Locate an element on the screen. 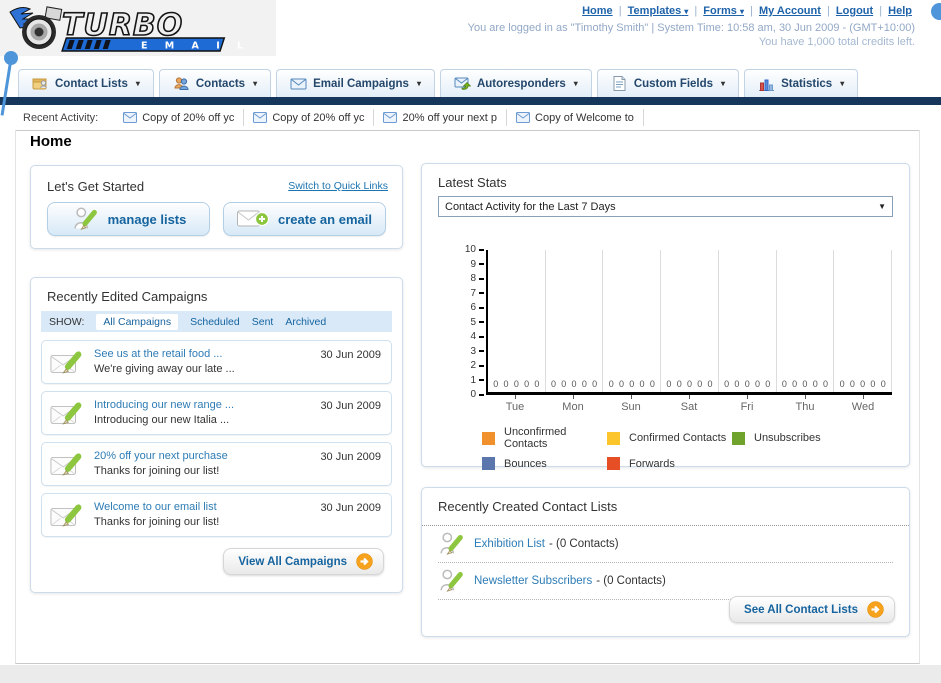 This screenshot has height=683, width=941. chart-y-label: 3 is located at coordinates (477, 351).